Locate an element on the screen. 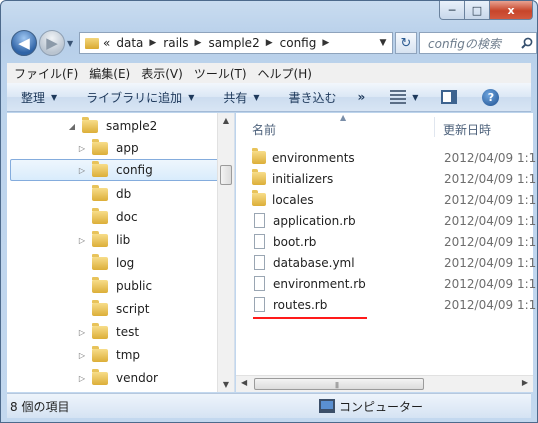  refresh-icon: ↻ is located at coordinates (406, 43).